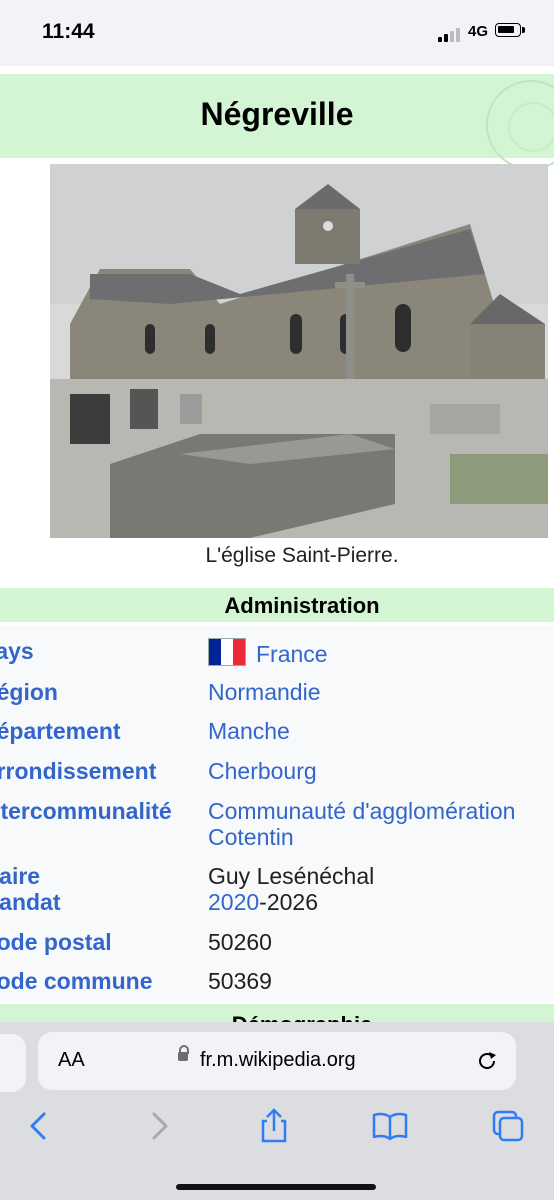 The image size is (554, 1200). What do you see at coordinates (361, 811) in the screenshot?
I see `intercommunalite-link-line1: Communauté d'agglomération` at bounding box center [361, 811].